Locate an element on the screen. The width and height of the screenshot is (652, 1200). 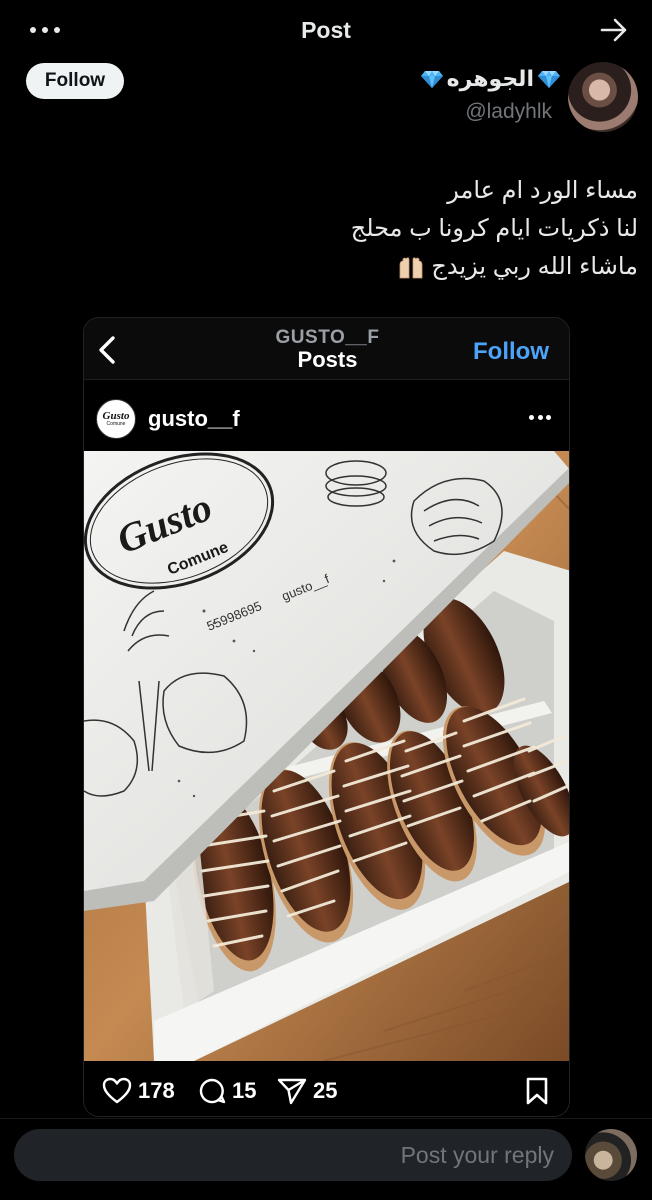
current-user-avatar is located at coordinates (611, 1155).